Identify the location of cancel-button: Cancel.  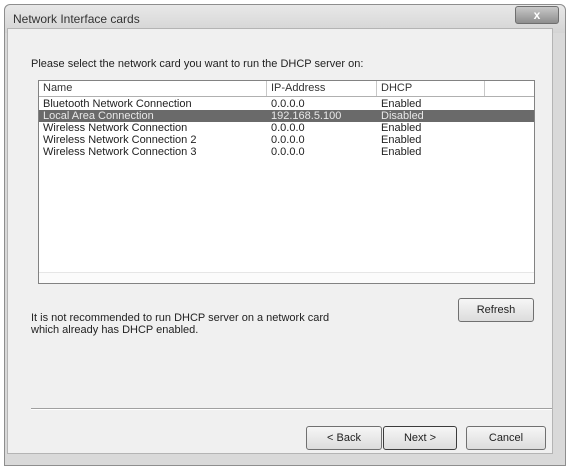
(506, 438).